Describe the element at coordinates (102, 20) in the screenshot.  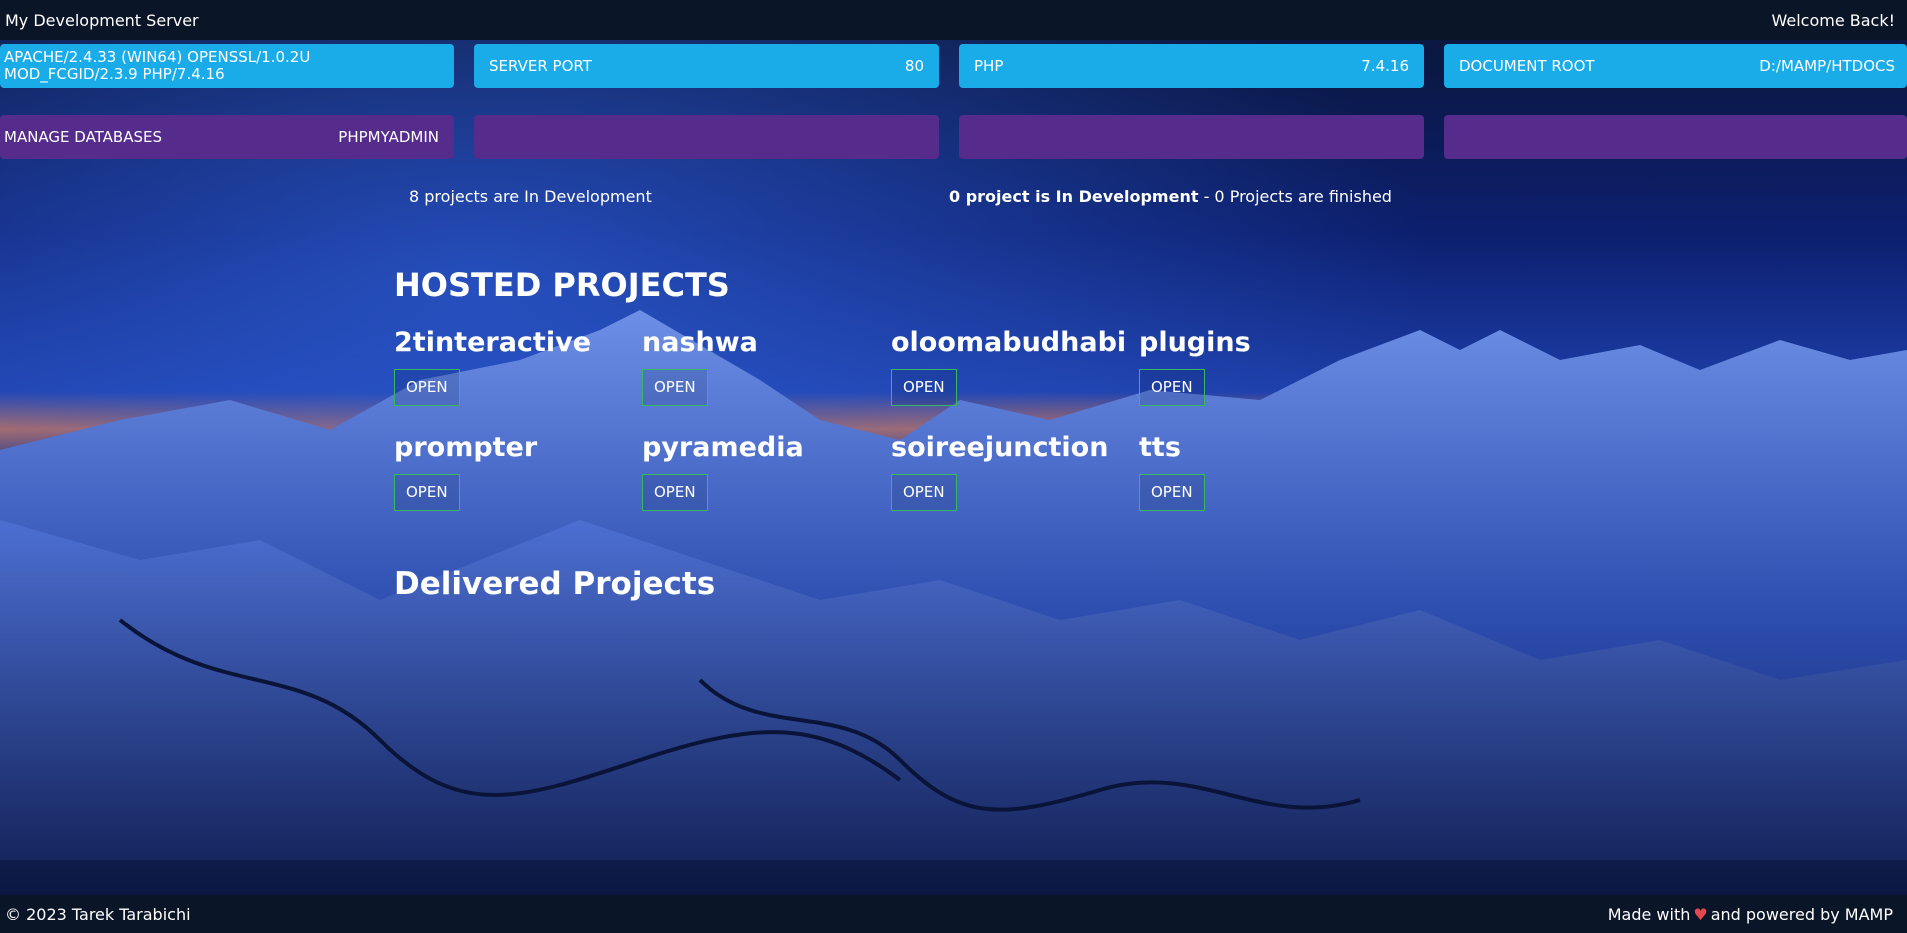
I see `site-title: My Development Server` at that location.